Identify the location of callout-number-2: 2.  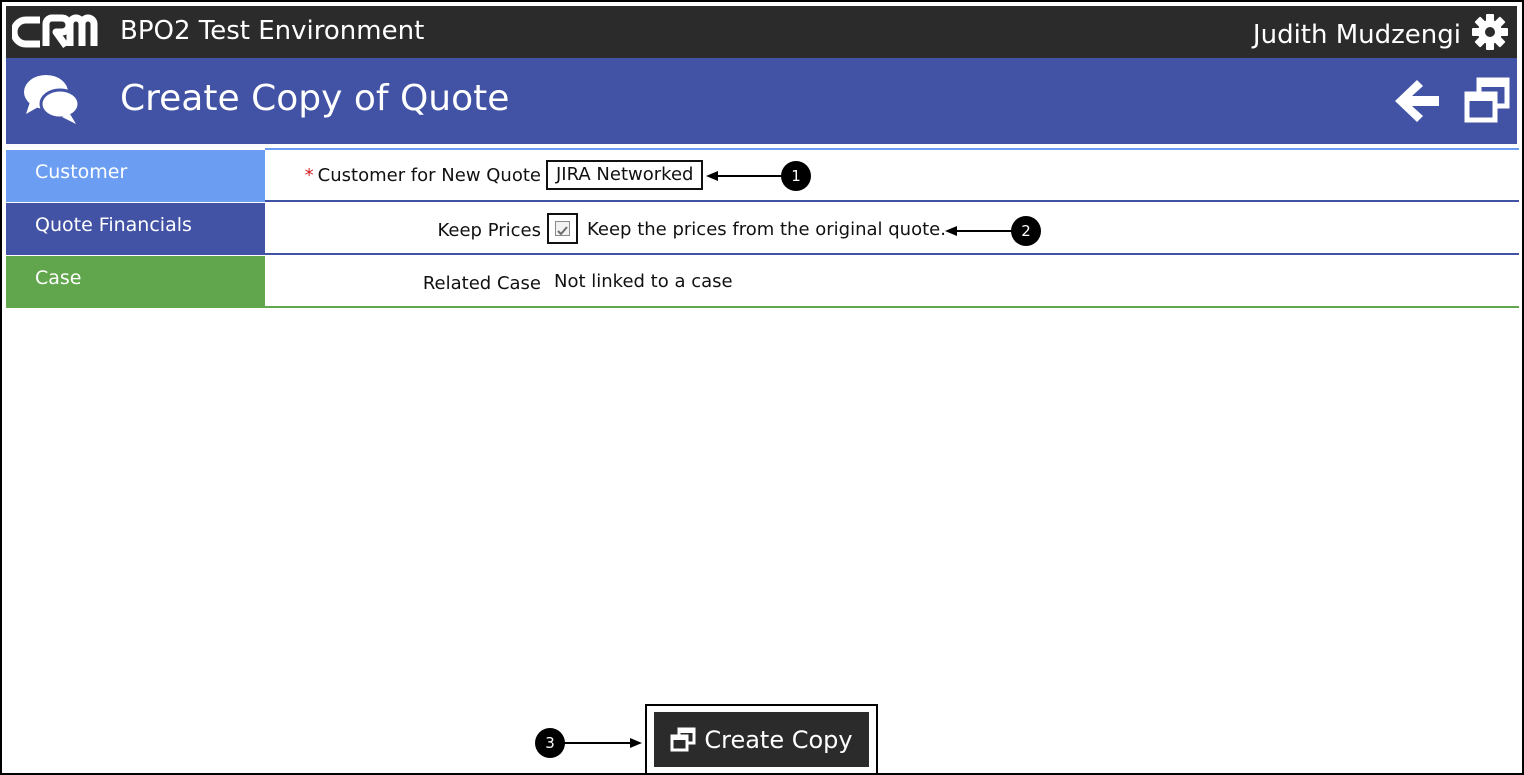
(1026, 231).